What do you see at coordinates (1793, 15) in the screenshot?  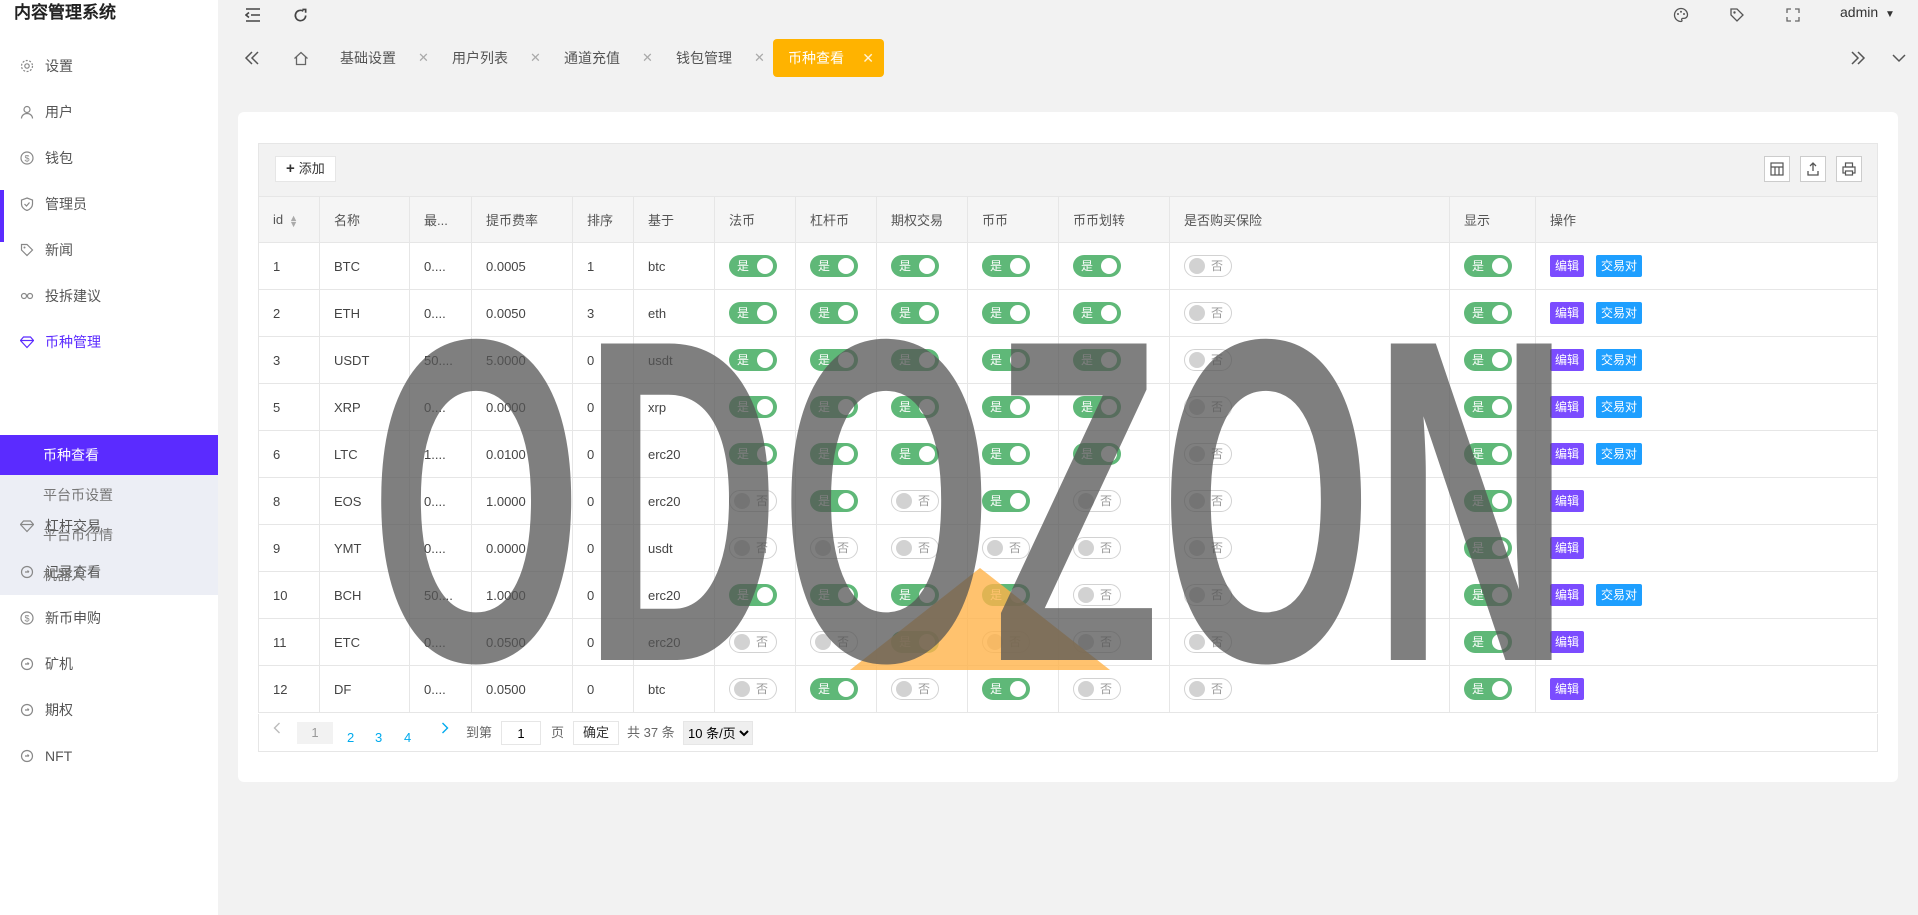 I see `fullscreen-icon` at bounding box center [1793, 15].